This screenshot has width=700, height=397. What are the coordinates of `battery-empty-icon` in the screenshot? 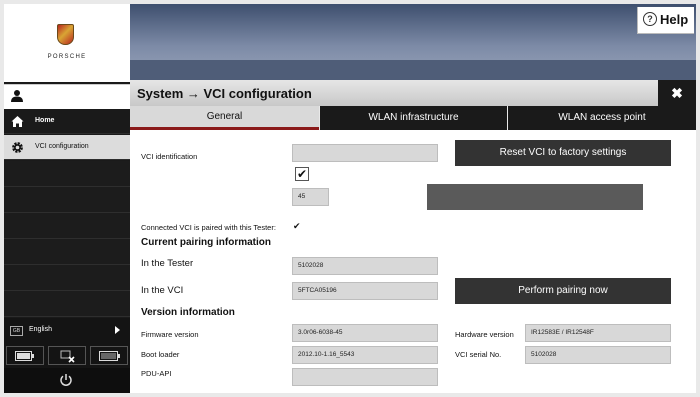 It's located at (109, 356).